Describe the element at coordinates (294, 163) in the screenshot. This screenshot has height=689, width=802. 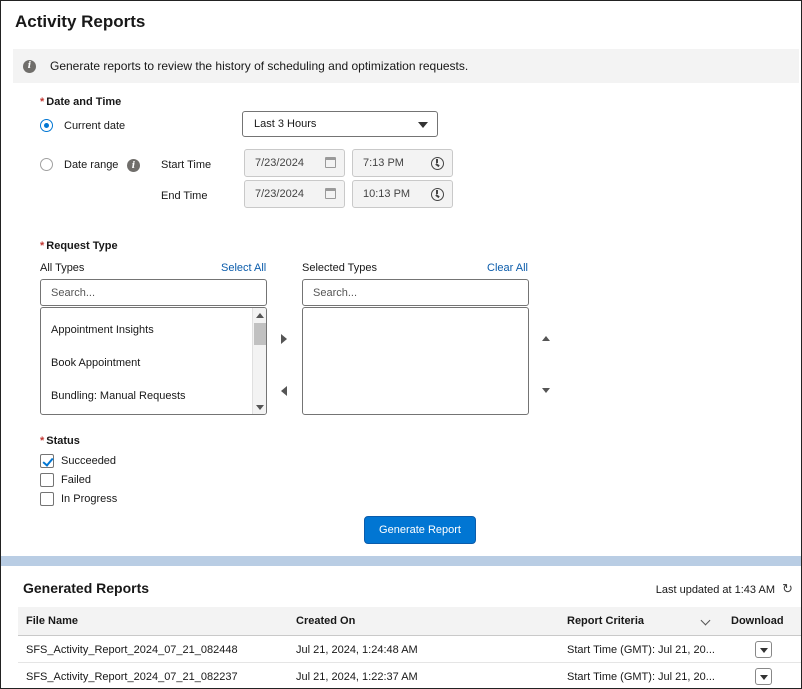
I see `start-date-field: 7/23/2024` at that location.